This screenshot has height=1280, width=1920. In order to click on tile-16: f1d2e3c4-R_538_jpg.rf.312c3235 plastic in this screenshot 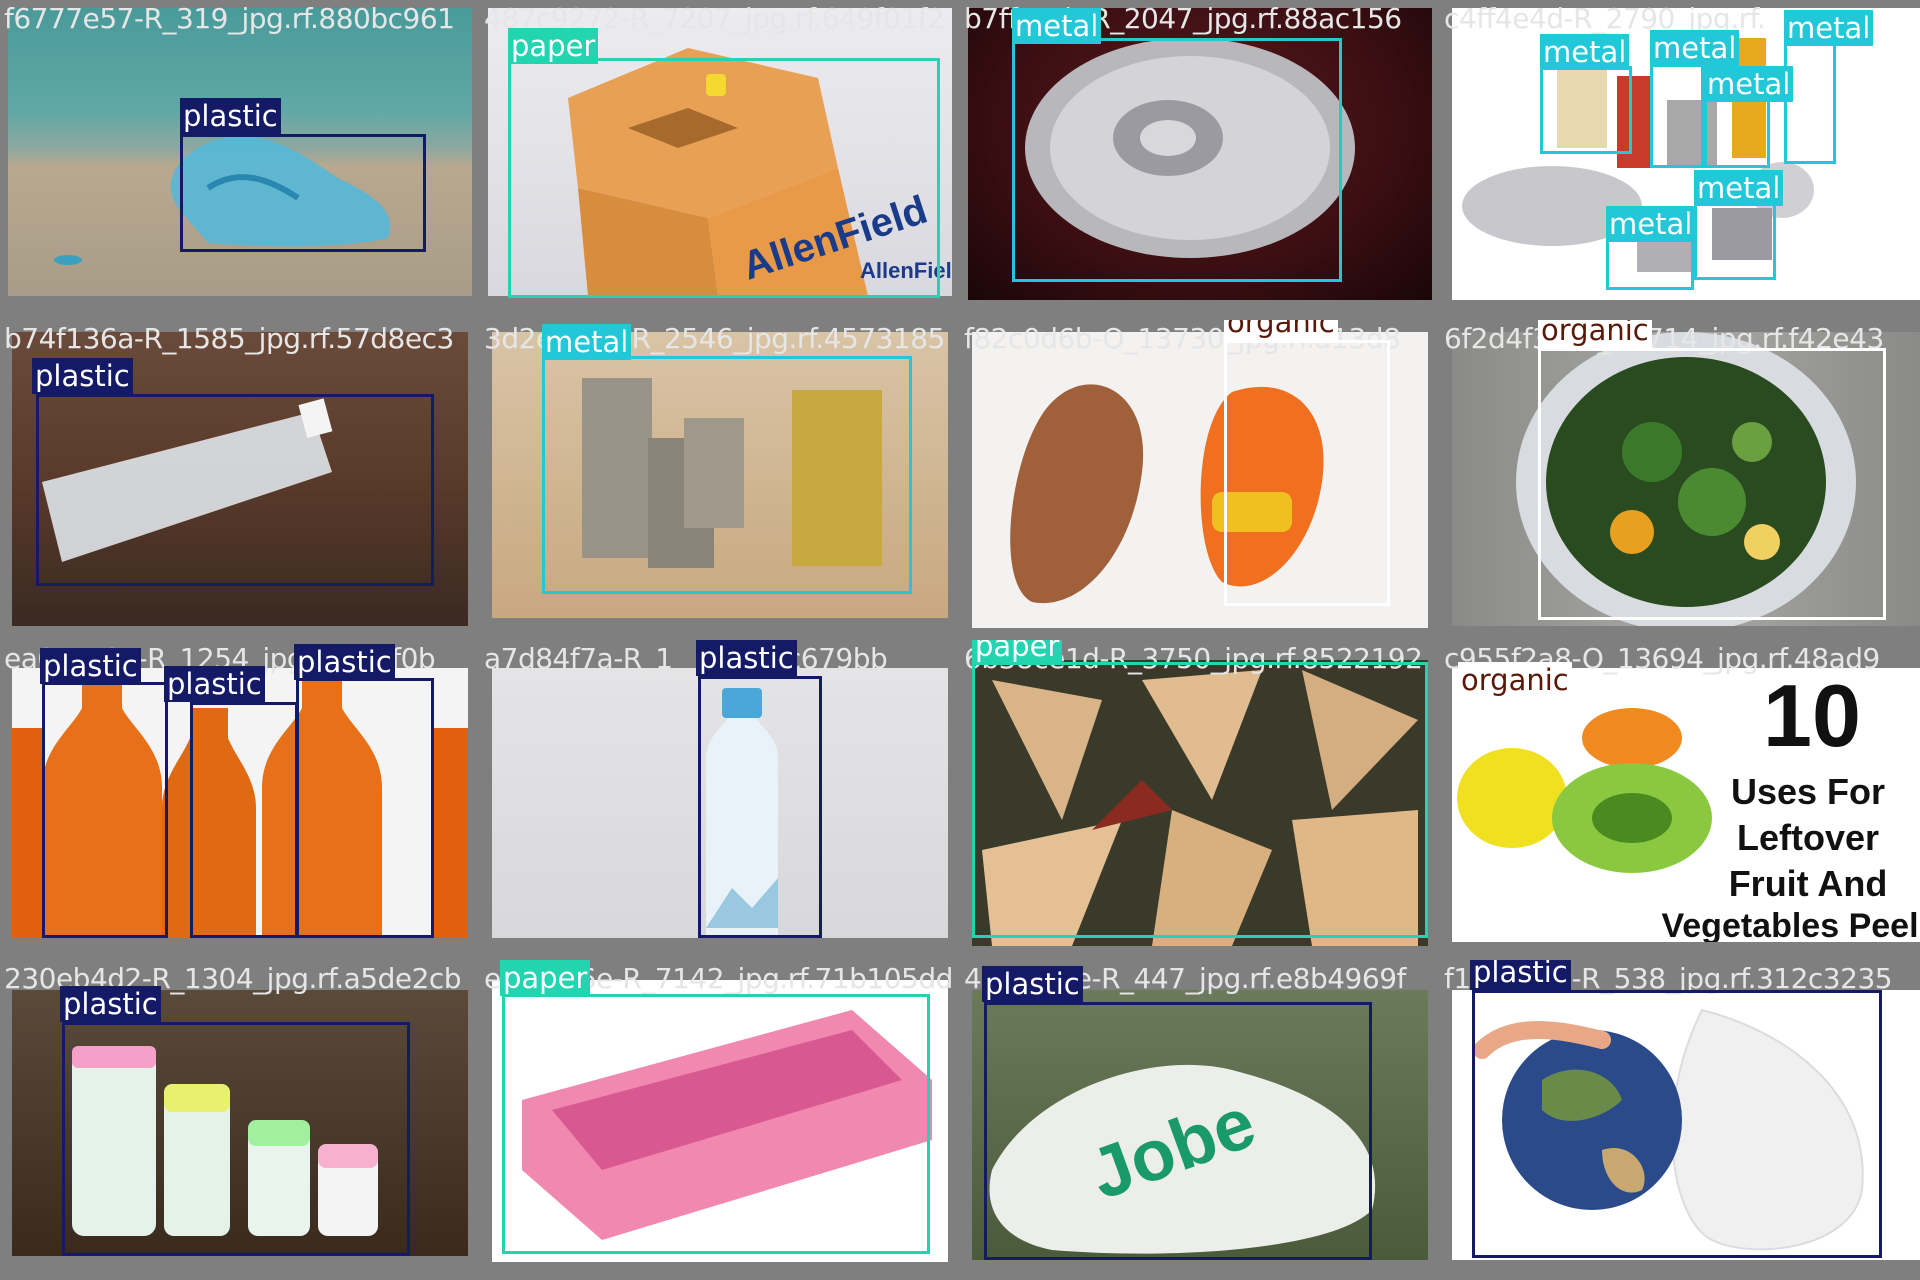, I will do `click(1680, 1120)`.